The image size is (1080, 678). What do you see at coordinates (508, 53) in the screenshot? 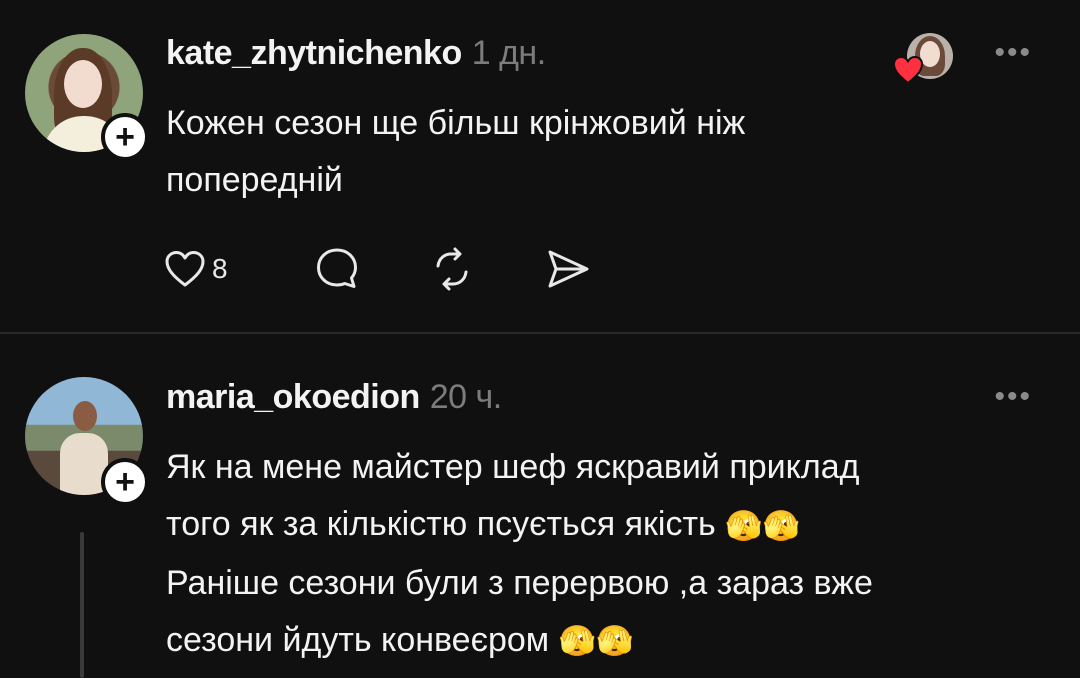
I see `timestamp: 1 дн.` at bounding box center [508, 53].